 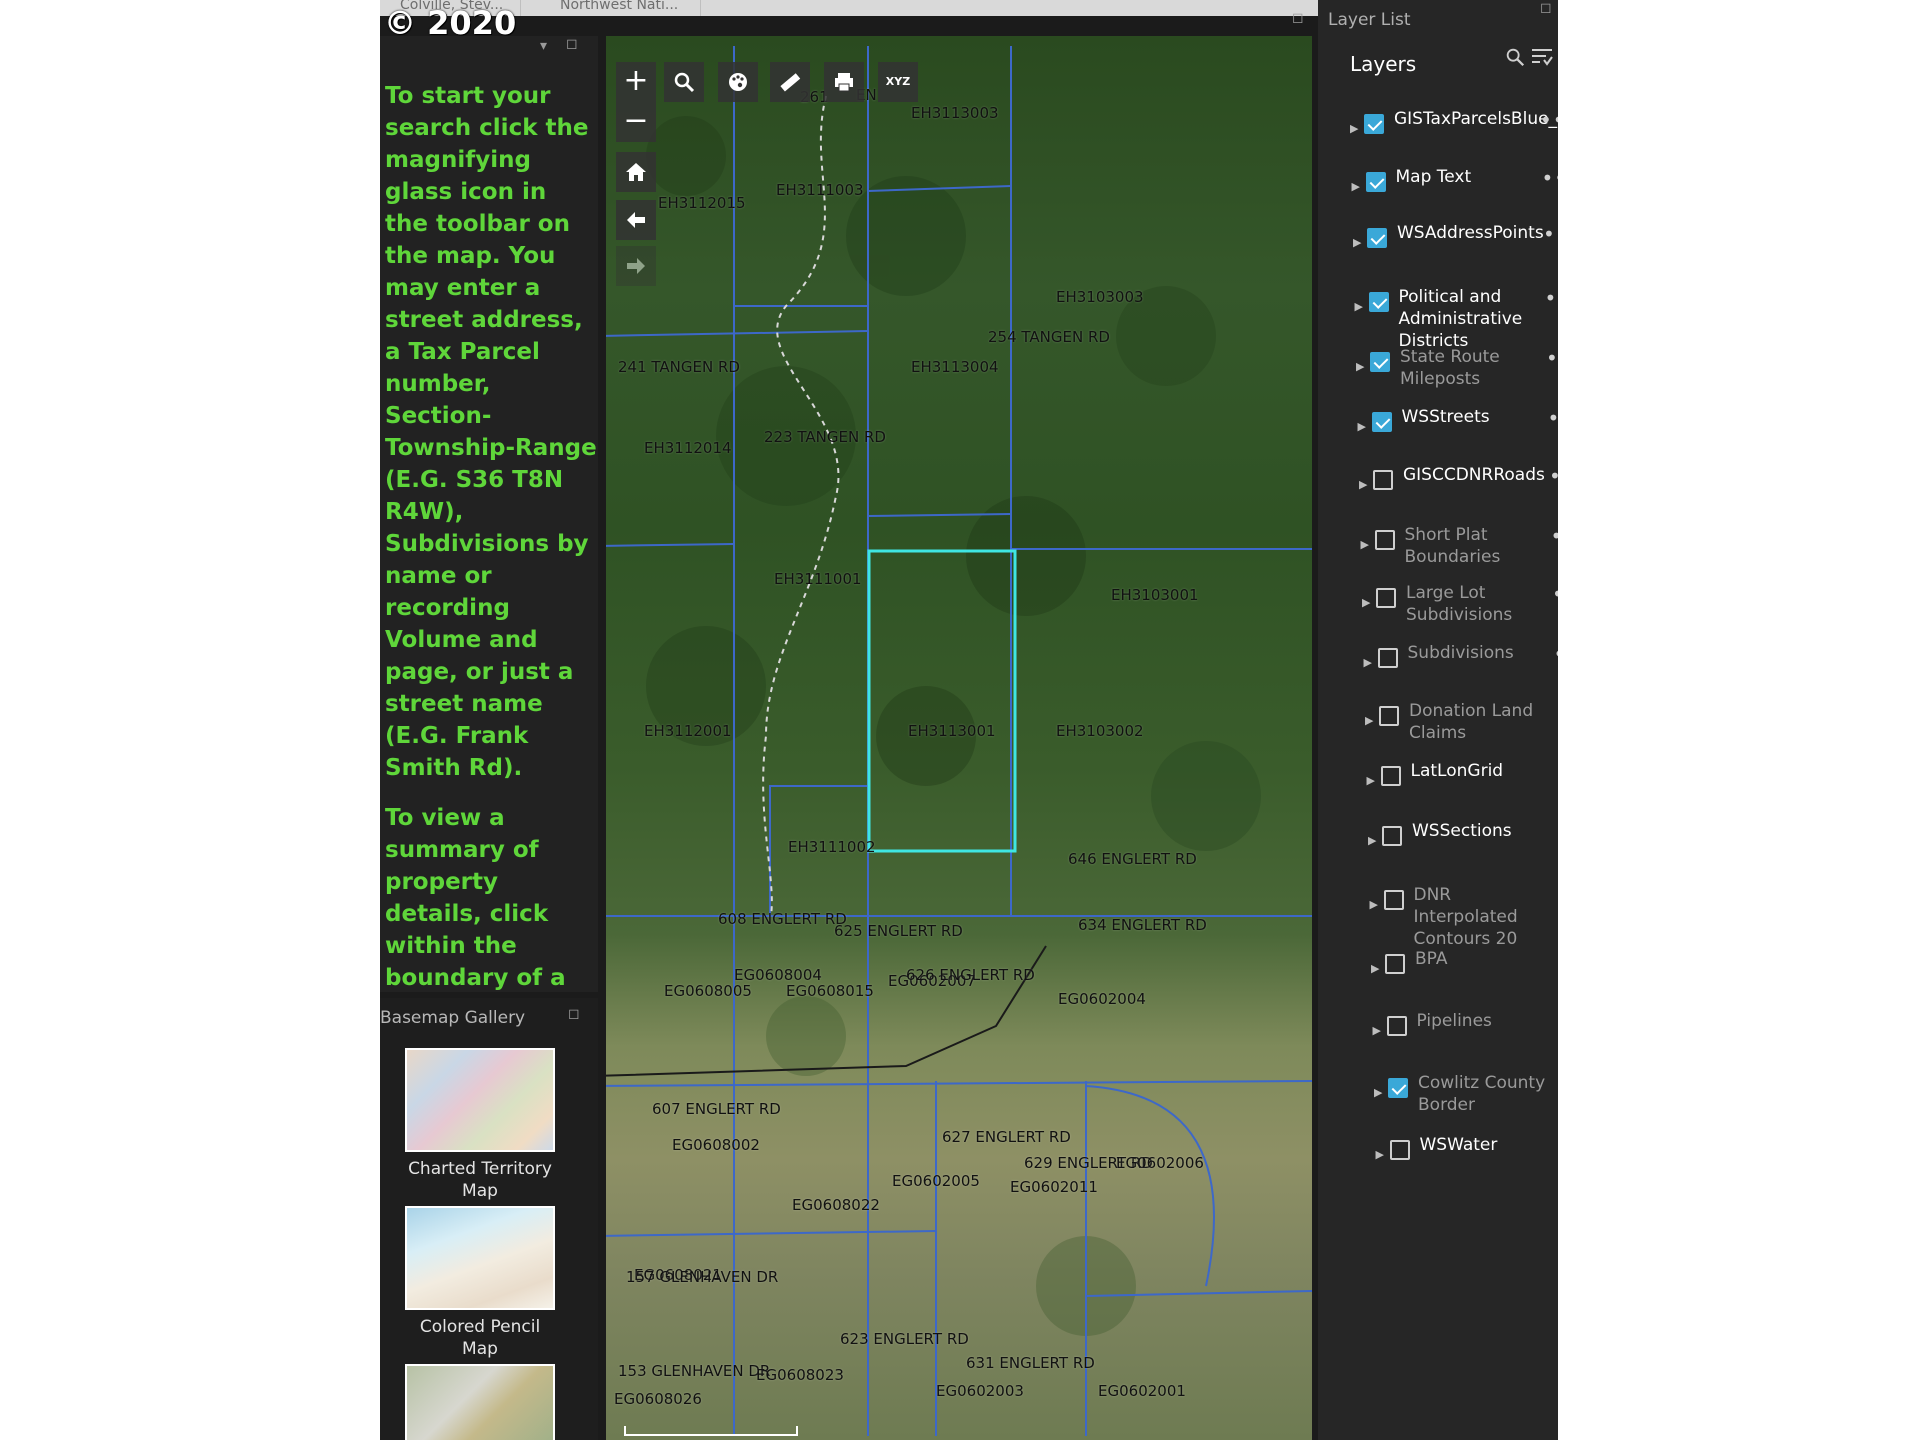 What do you see at coordinates (480, 1180) in the screenshot?
I see `basemap-label: Charted Territory Map` at bounding box center [480, 1180].